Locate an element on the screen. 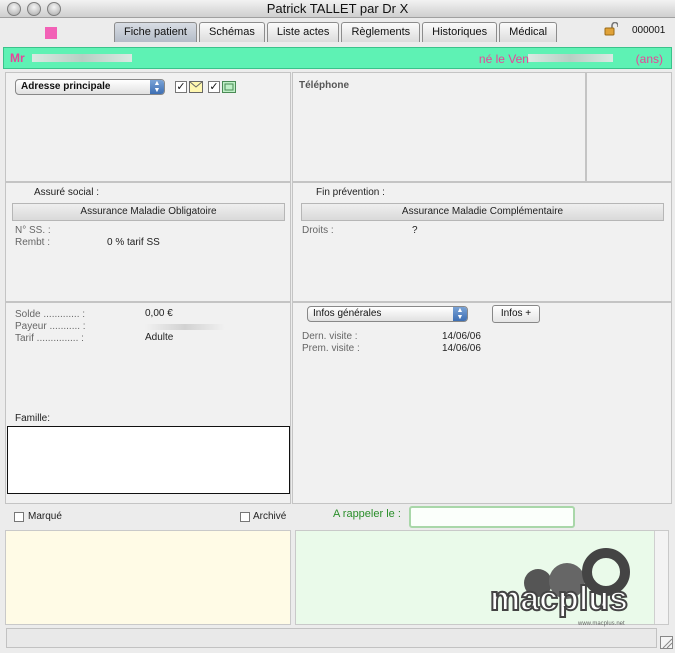 This screenshot has height=653, width=675. droits-label: Droits : is located at coordinates (318, 230).